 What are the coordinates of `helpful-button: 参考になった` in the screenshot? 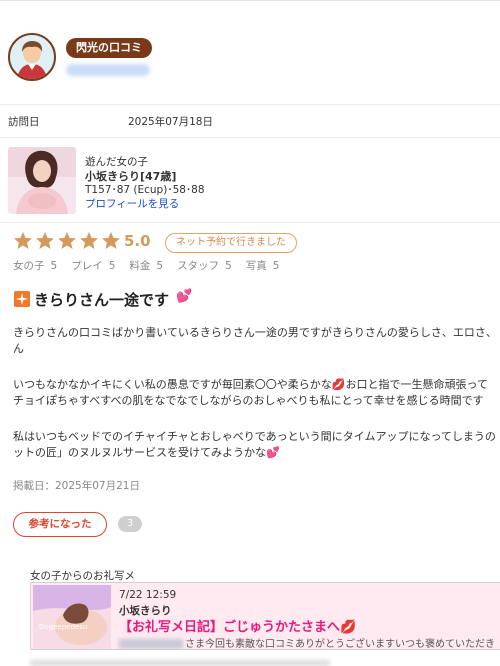 It's located at (60, 524).